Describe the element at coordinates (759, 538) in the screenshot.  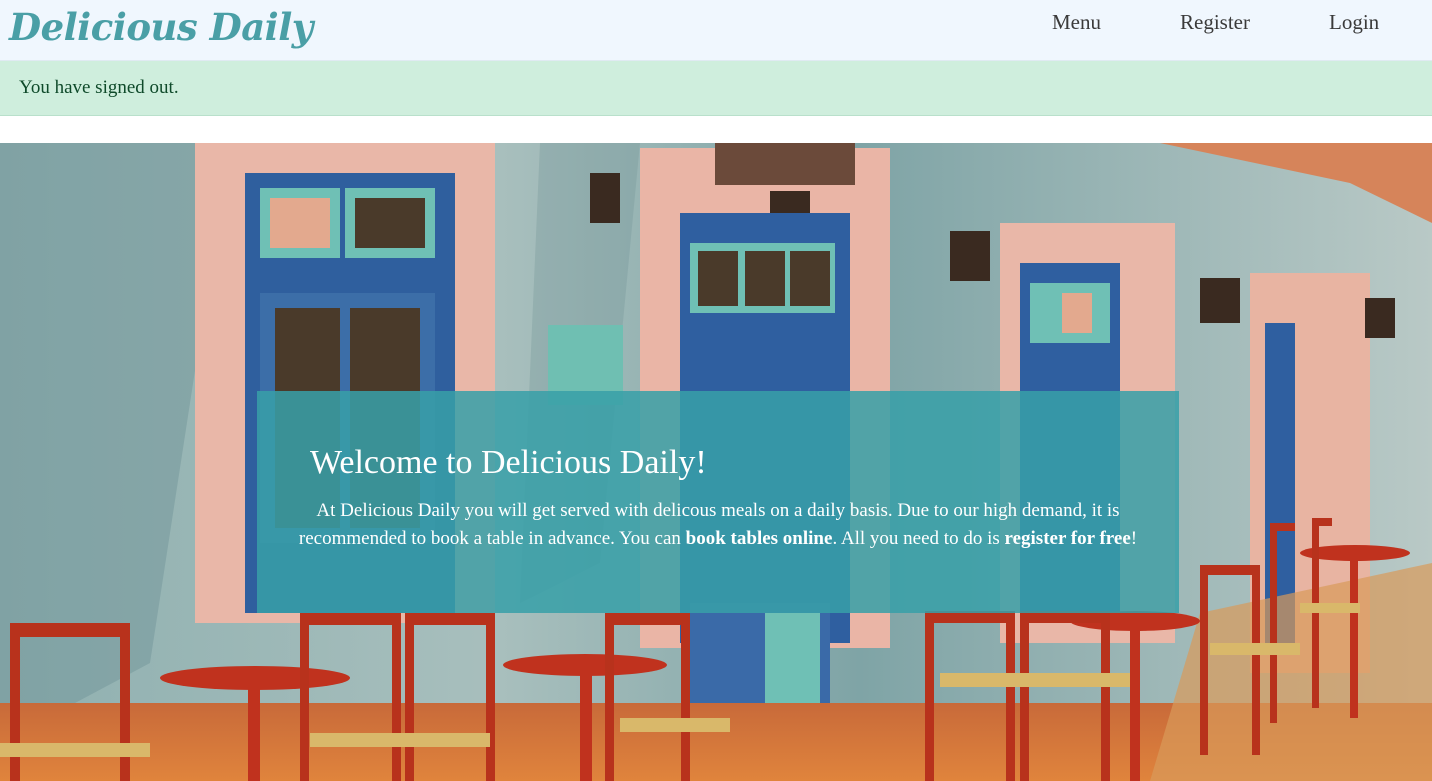
I see `book-tables-link: book tables online` at that location.